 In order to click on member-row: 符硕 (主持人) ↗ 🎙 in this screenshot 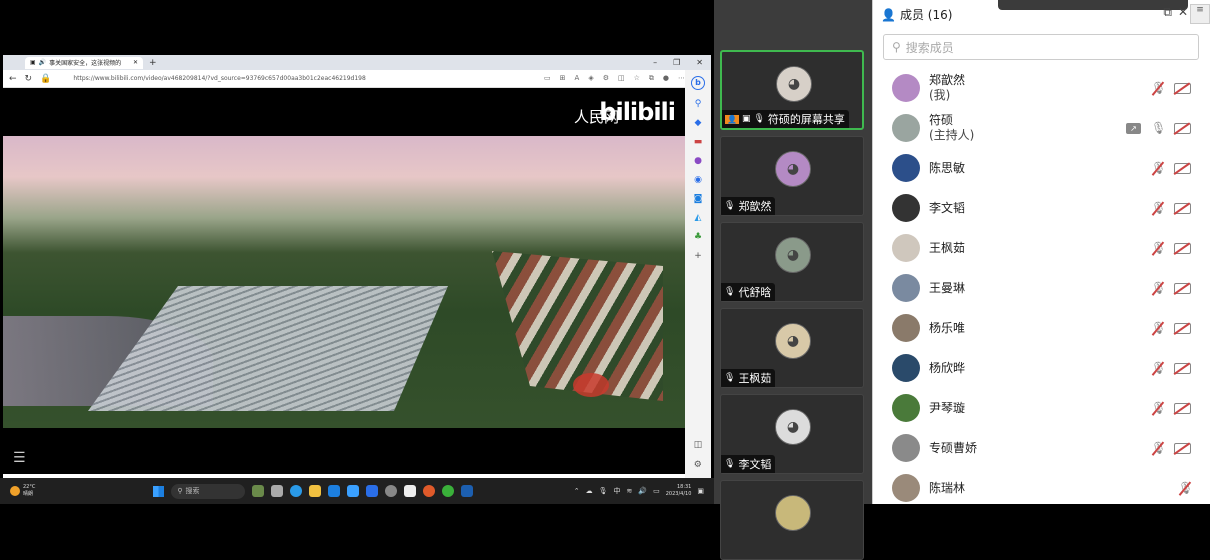, I will do `click(1041, 128)`.